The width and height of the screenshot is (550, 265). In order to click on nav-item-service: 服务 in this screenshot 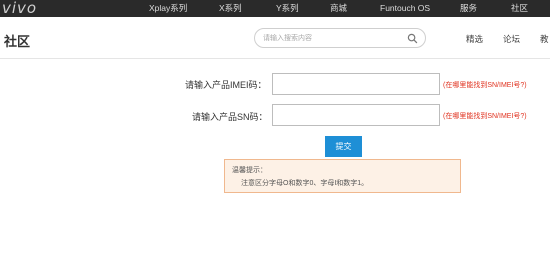, I will do `click(468, 8)`.